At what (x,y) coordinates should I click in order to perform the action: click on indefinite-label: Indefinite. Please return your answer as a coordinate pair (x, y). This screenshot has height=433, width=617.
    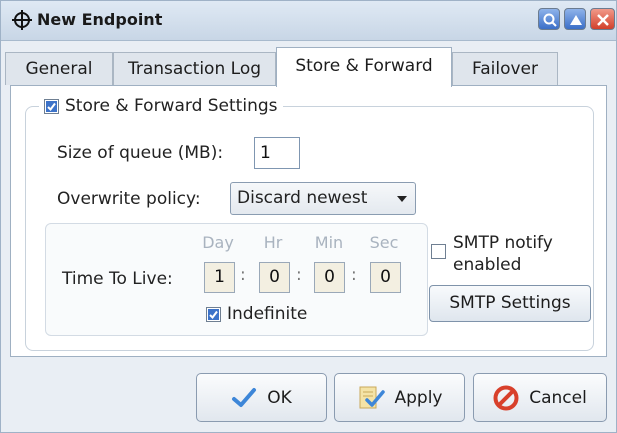
    Looking at the image, I should click on (267, 314).